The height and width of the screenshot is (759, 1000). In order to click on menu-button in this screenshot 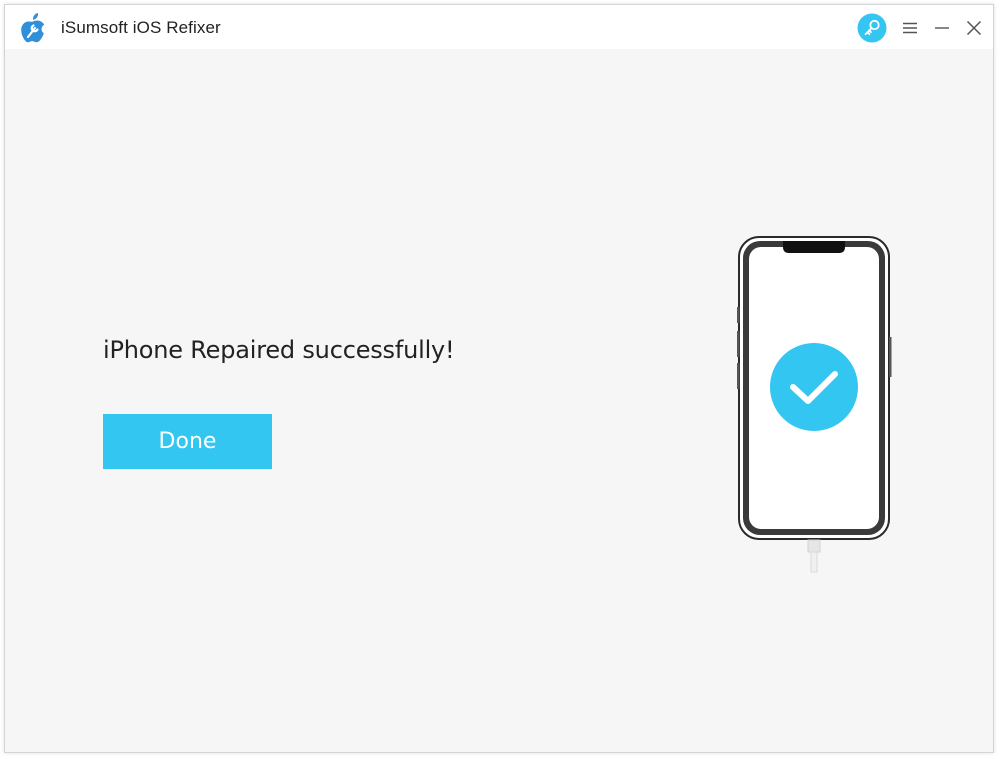, I will do `click(910, 28)`.